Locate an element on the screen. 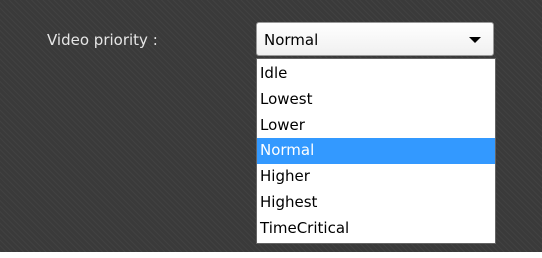  option-lowest: Lowest is located at coordinates (376, 100).